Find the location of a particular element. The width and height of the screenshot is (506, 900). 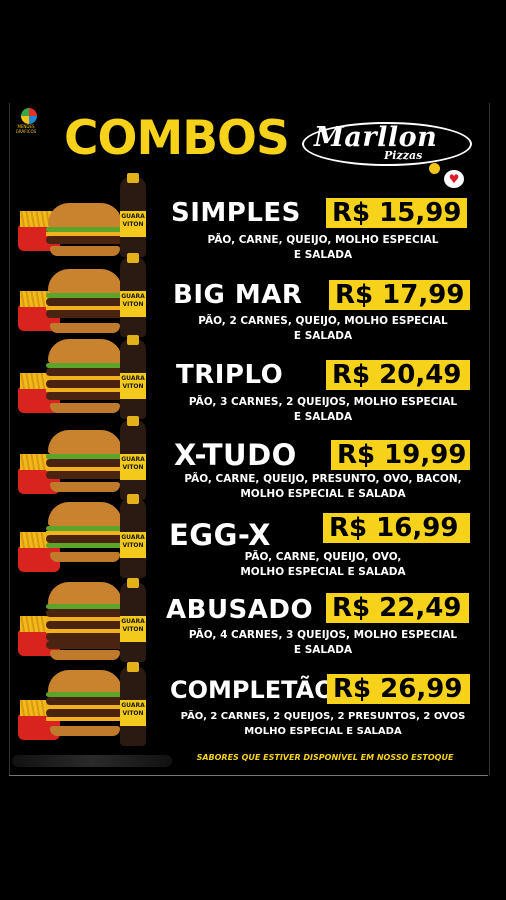

combo-price: R$ 16,99 is located at coordinates (396, 528).